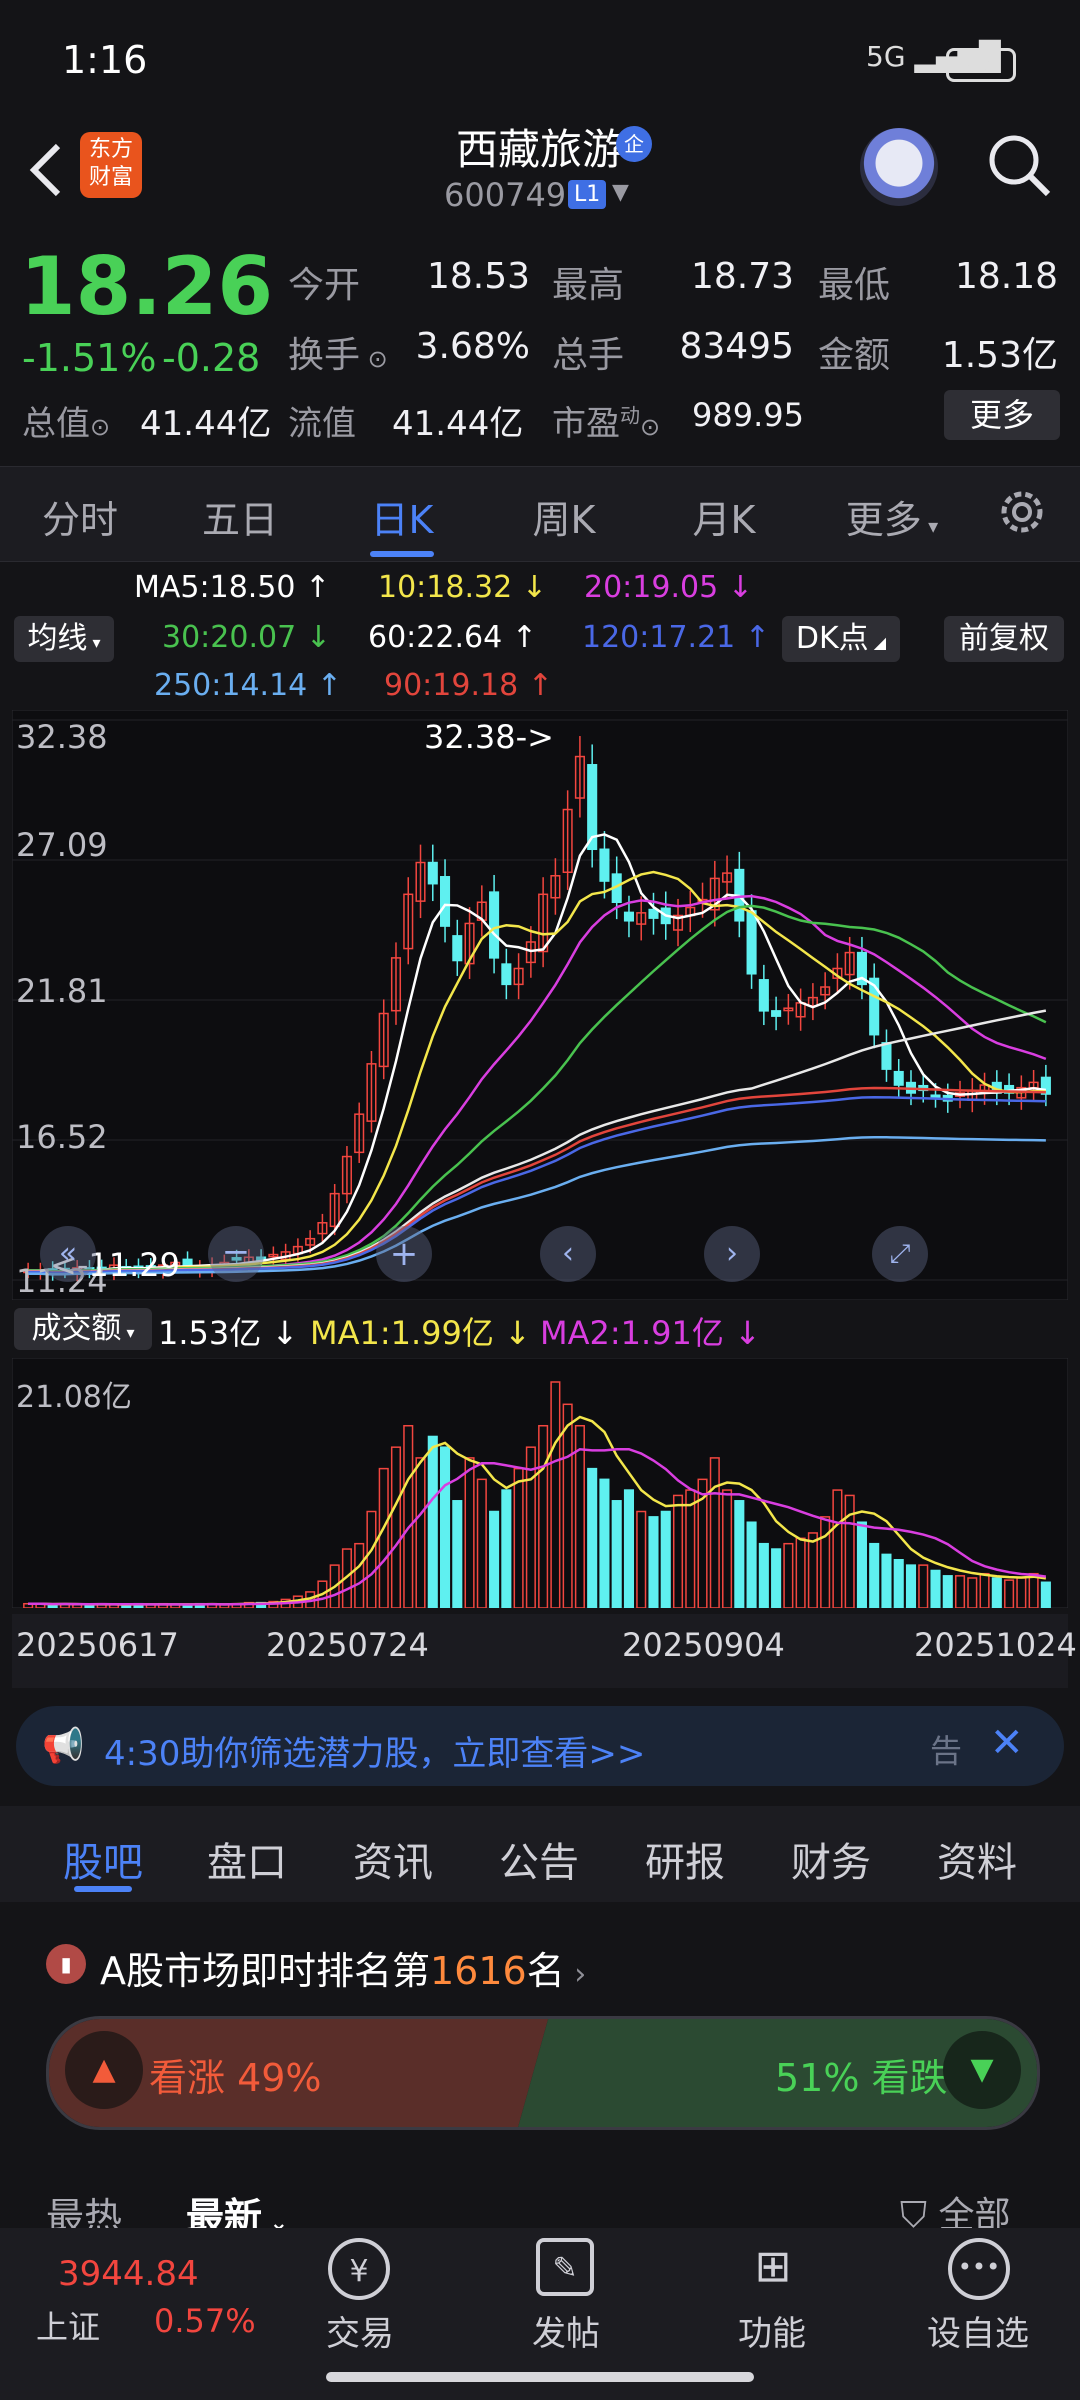  Describe the element at coordinates (1007, 1743) in the screenshot. I see `close-icon: ✕` at that location.